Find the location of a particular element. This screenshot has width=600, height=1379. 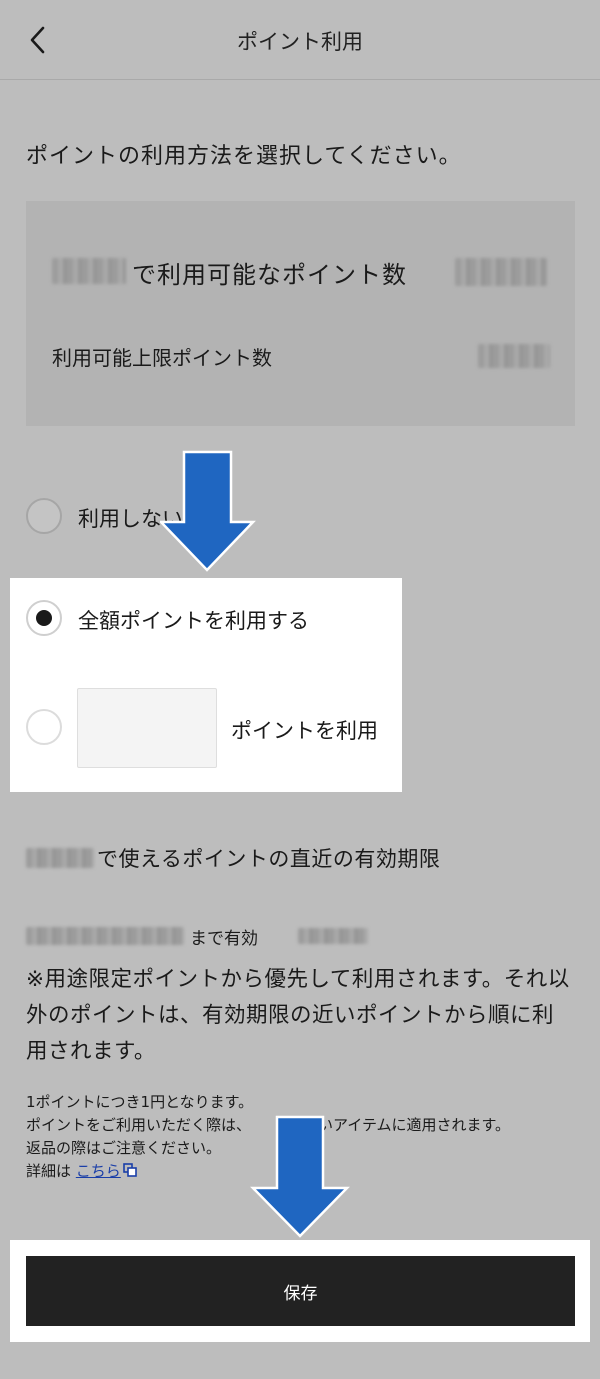

available-points-label: で利用可能なポイント数 is located at coordinates (269, 275).